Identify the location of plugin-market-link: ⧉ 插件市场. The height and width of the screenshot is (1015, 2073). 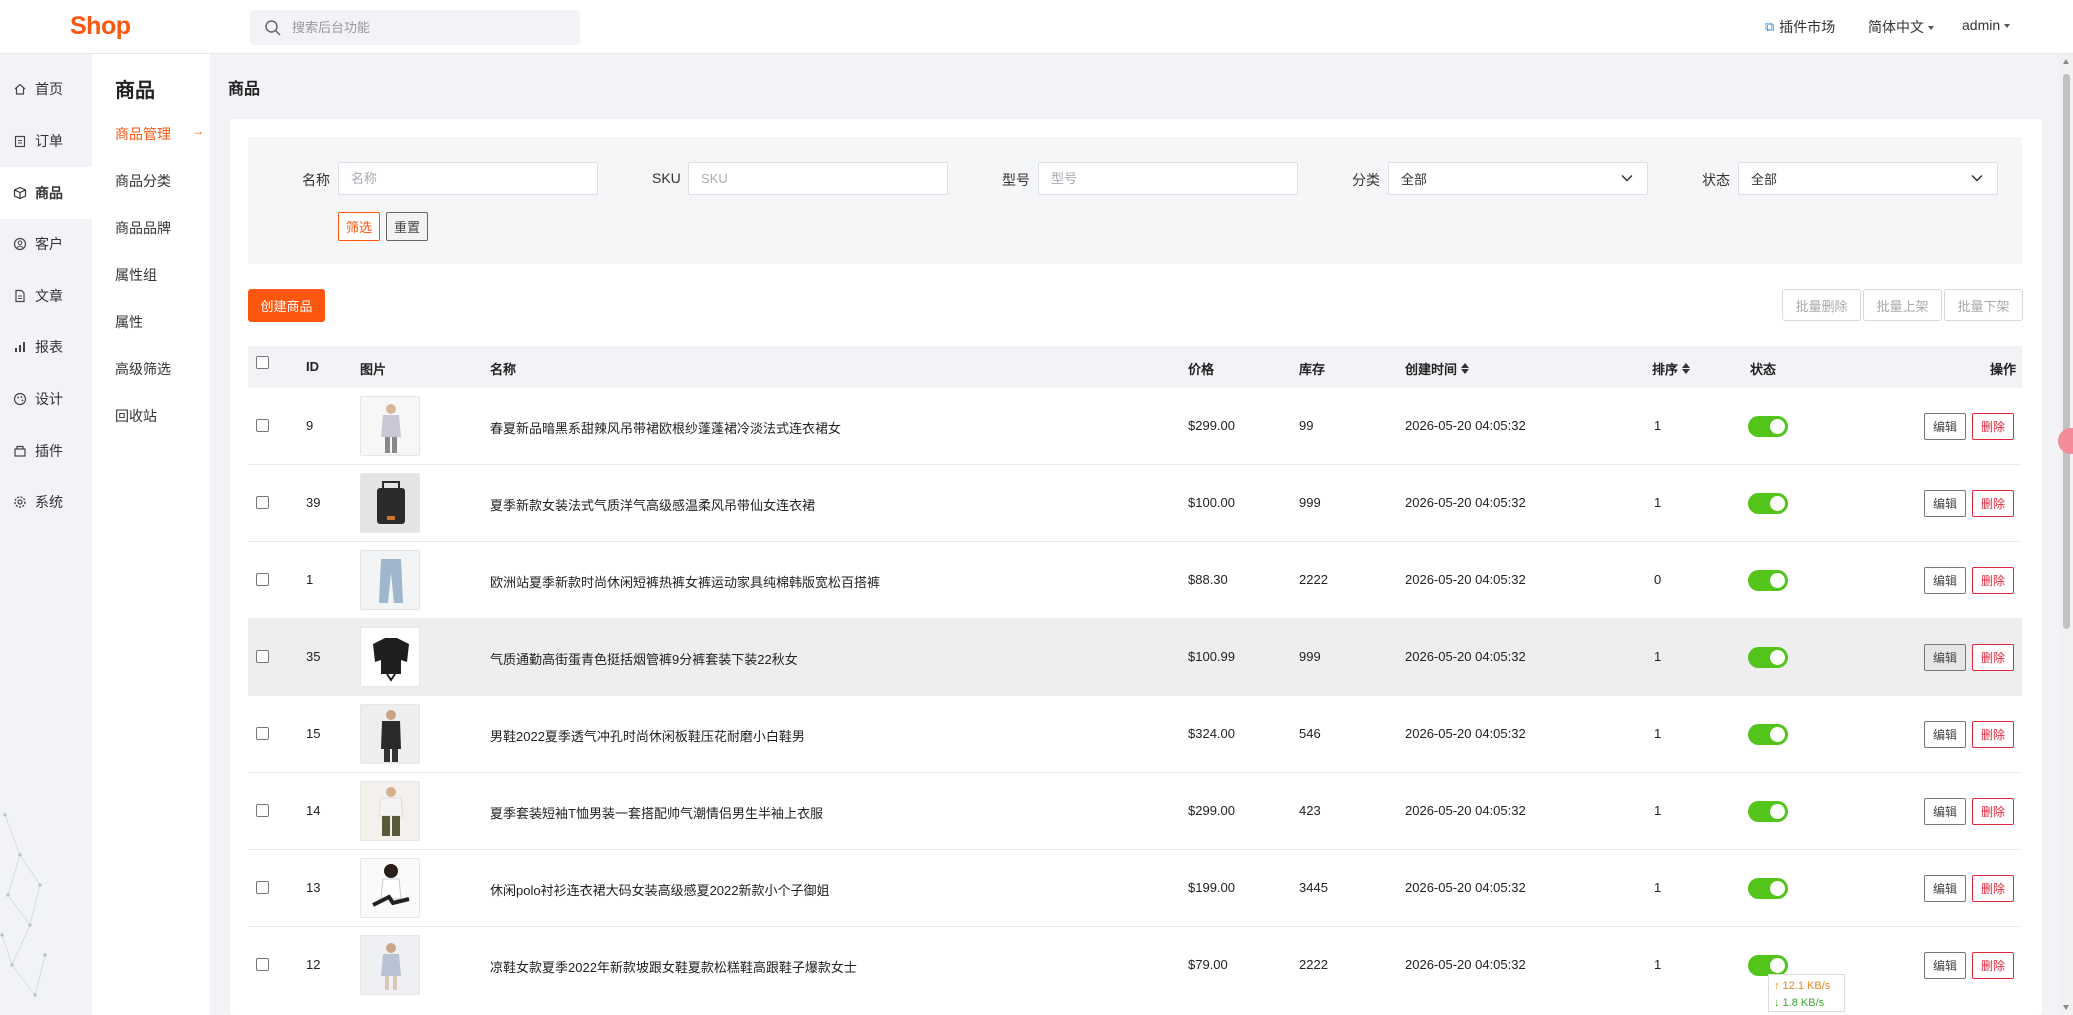
(1800, 27).